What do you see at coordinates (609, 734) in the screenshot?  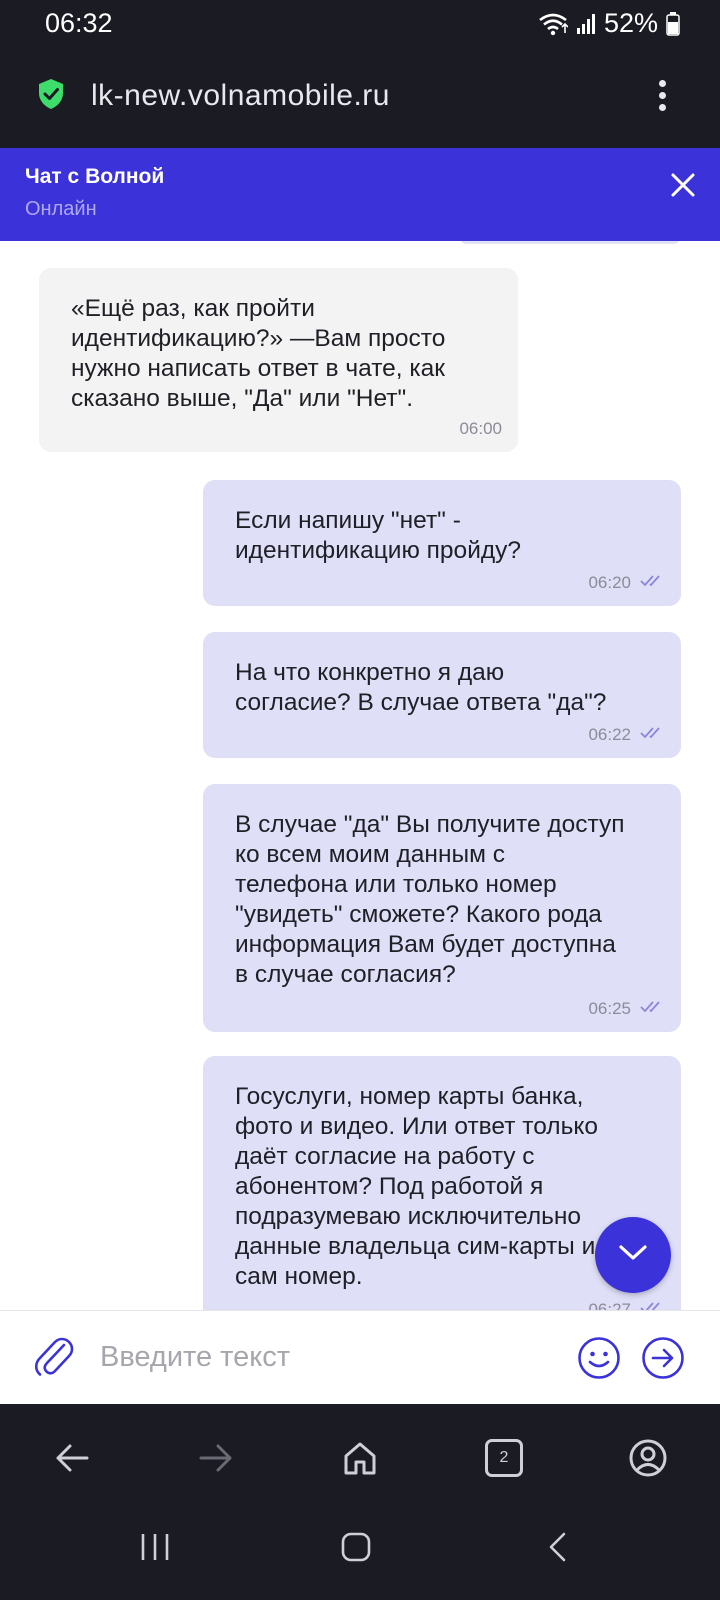 I see `message-time-text: 06:22` at bounding box center [609, 734].